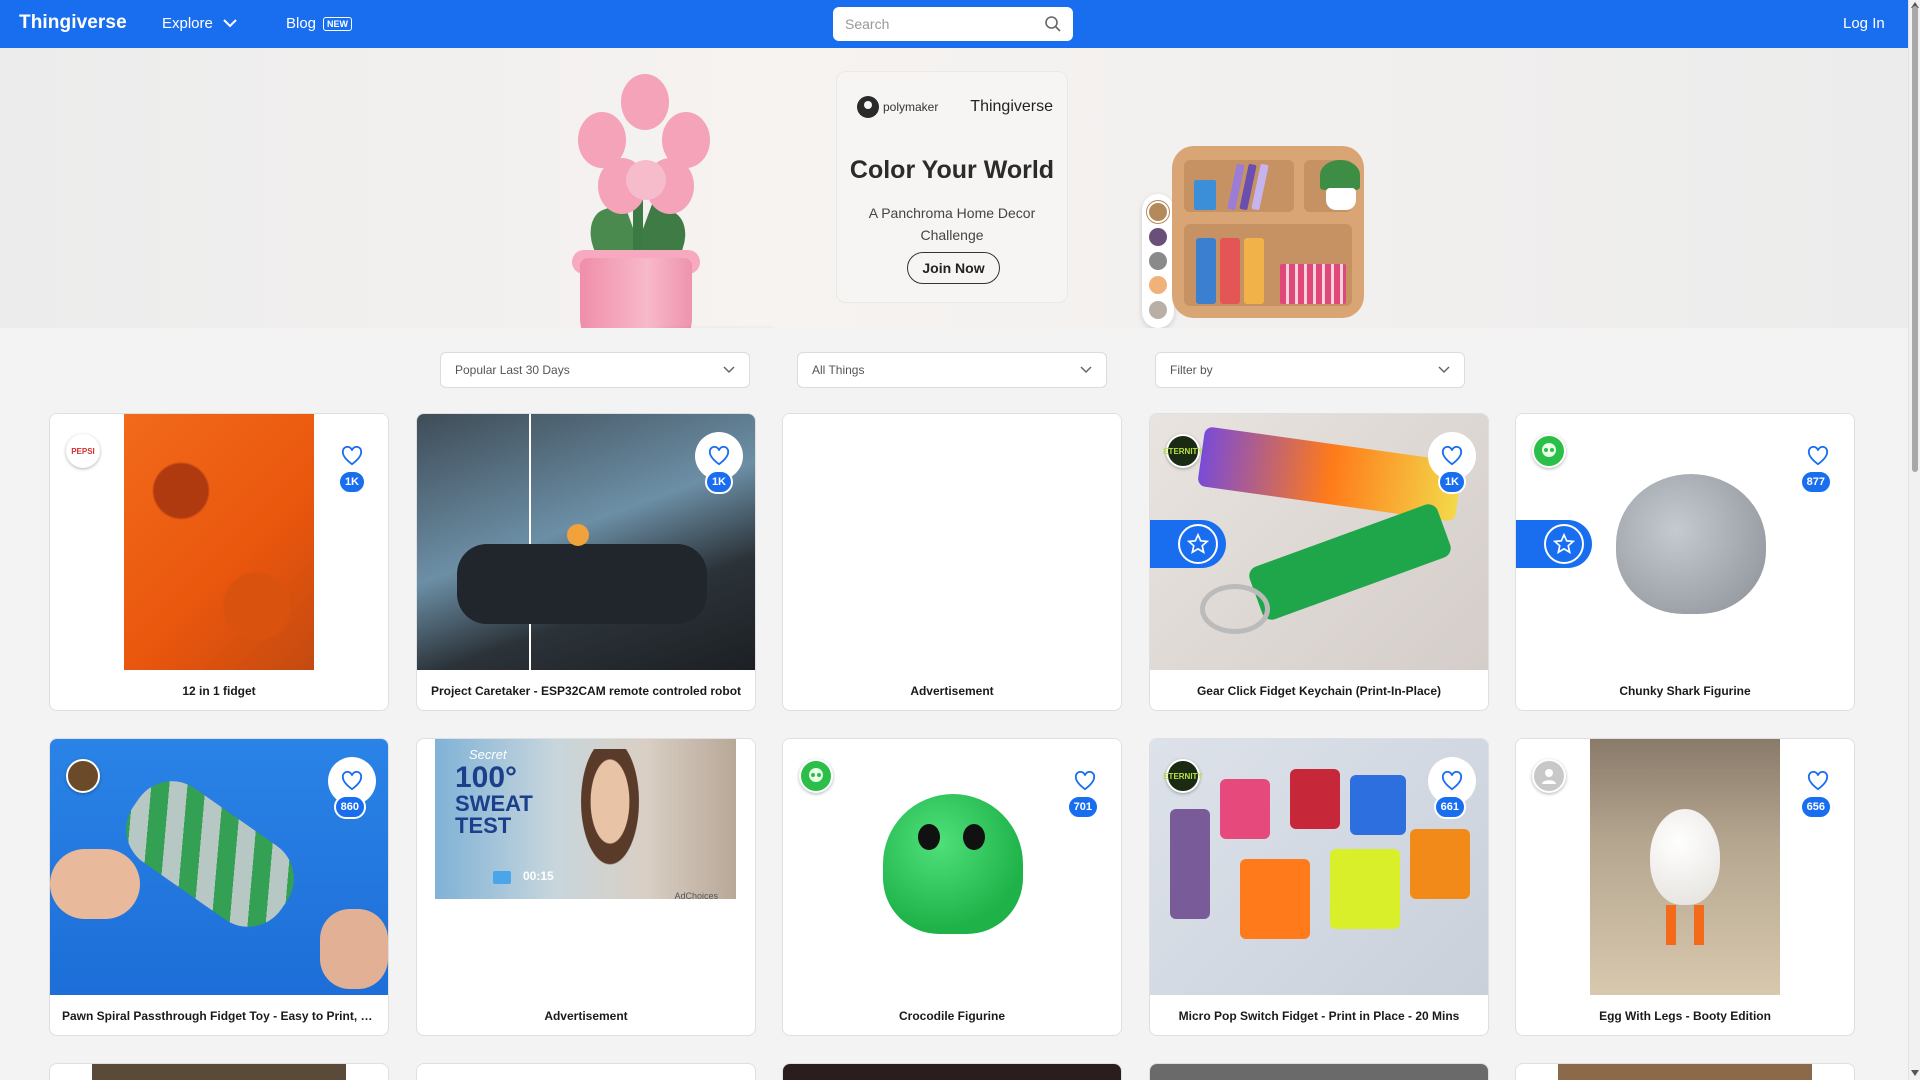  What do you see at coordinates (1350, 562) in the screenshot?
I see `green-keychain` at bounding box center [1350, 562].